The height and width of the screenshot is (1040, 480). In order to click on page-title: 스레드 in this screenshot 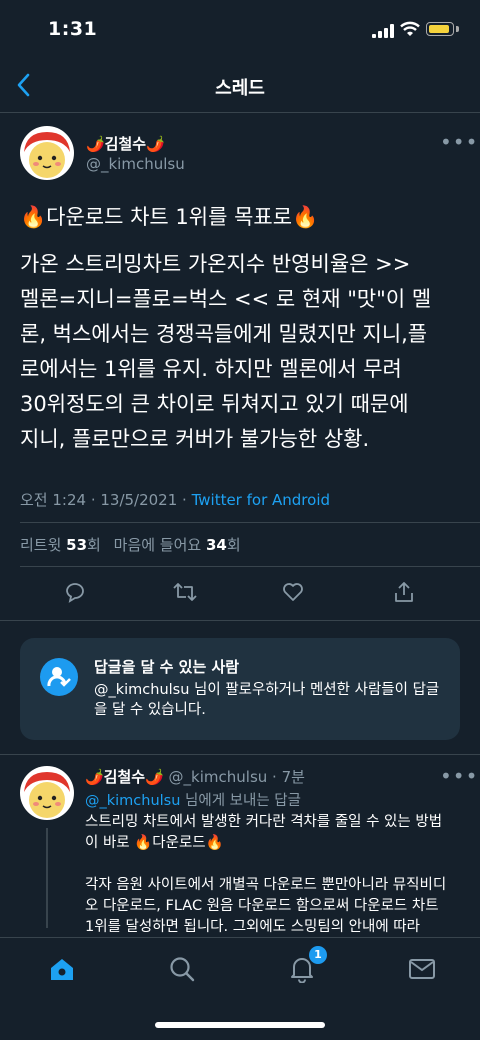, I will do `click(240, 88)`.